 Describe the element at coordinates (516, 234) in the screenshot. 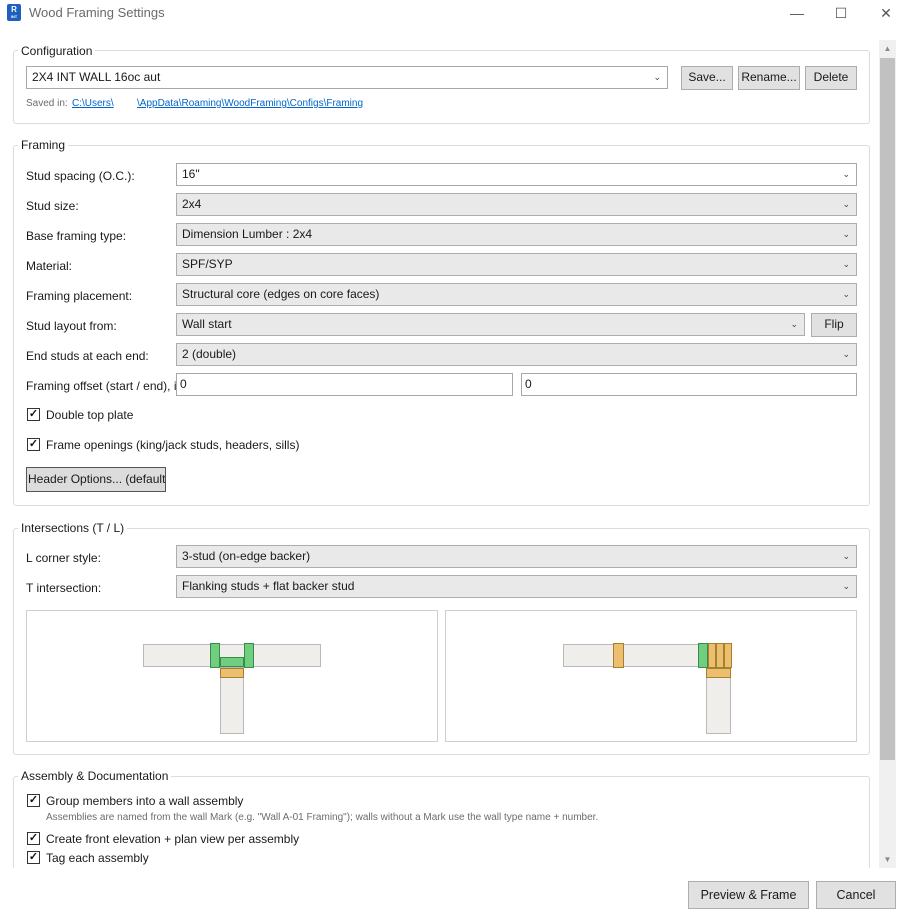

I see `base-framing-type-select: Dimension Lumber : 2x4 ⌄` at that location.